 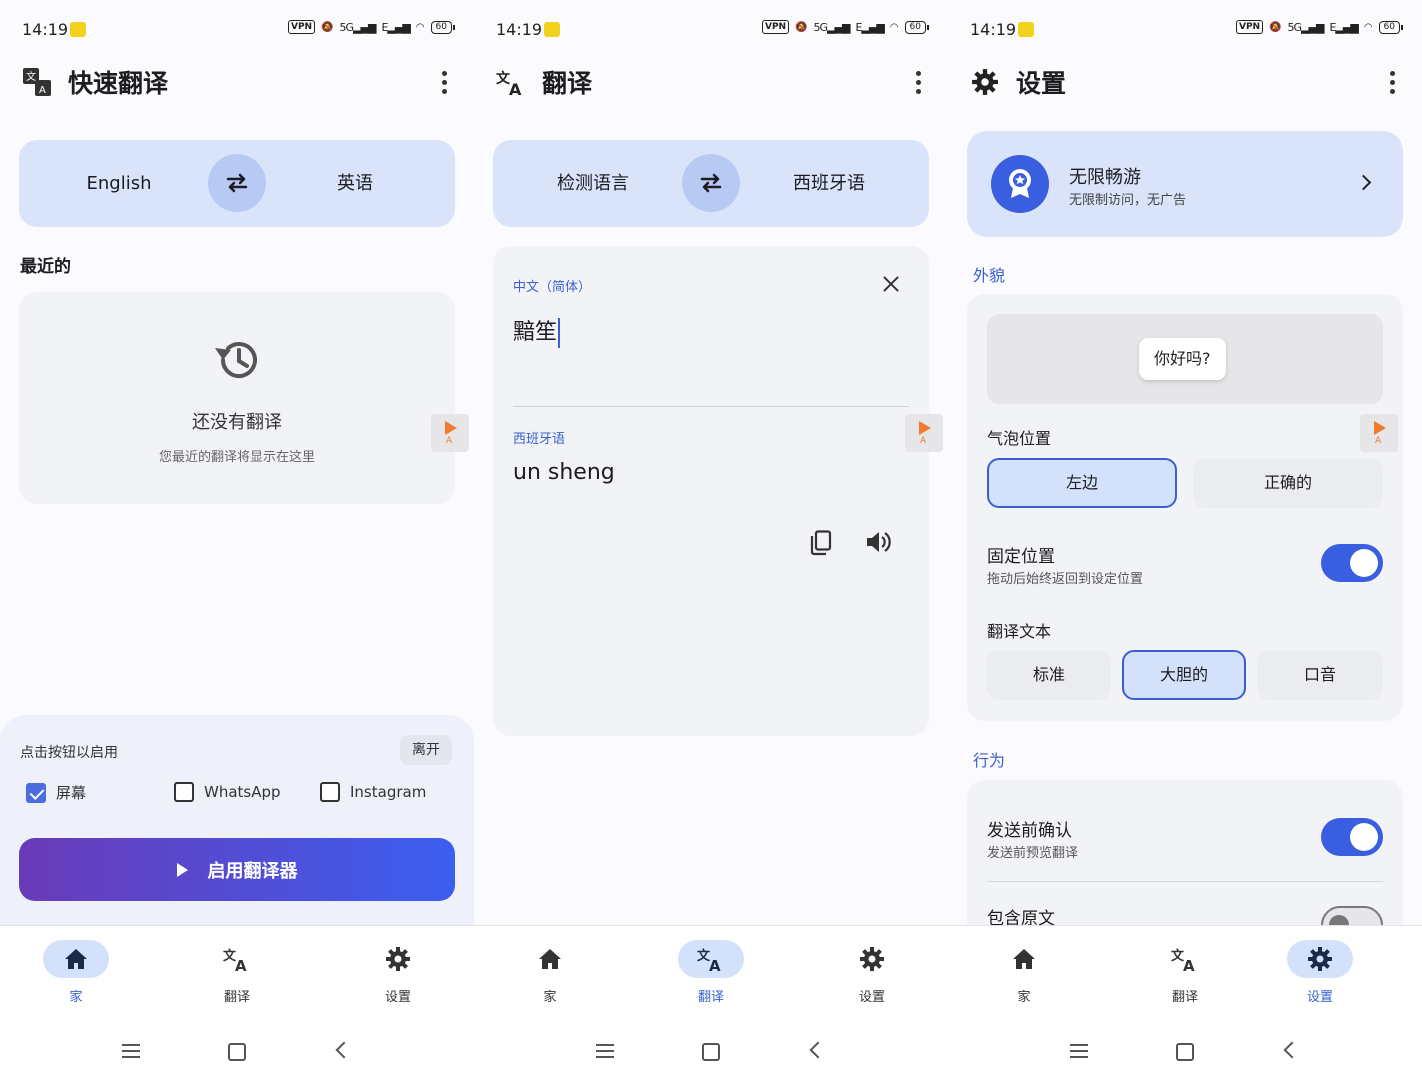 I want to click on position-left-option: 左边, so click(x=1082, y=483).